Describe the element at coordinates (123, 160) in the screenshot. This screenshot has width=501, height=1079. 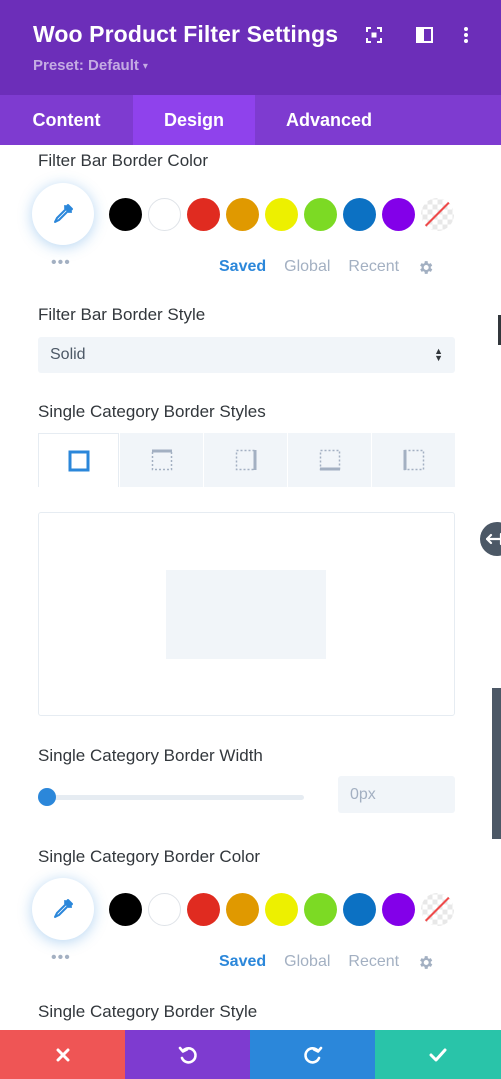
I see `filter-bar-border-color-label: Filter Bar Border Color` at that location.